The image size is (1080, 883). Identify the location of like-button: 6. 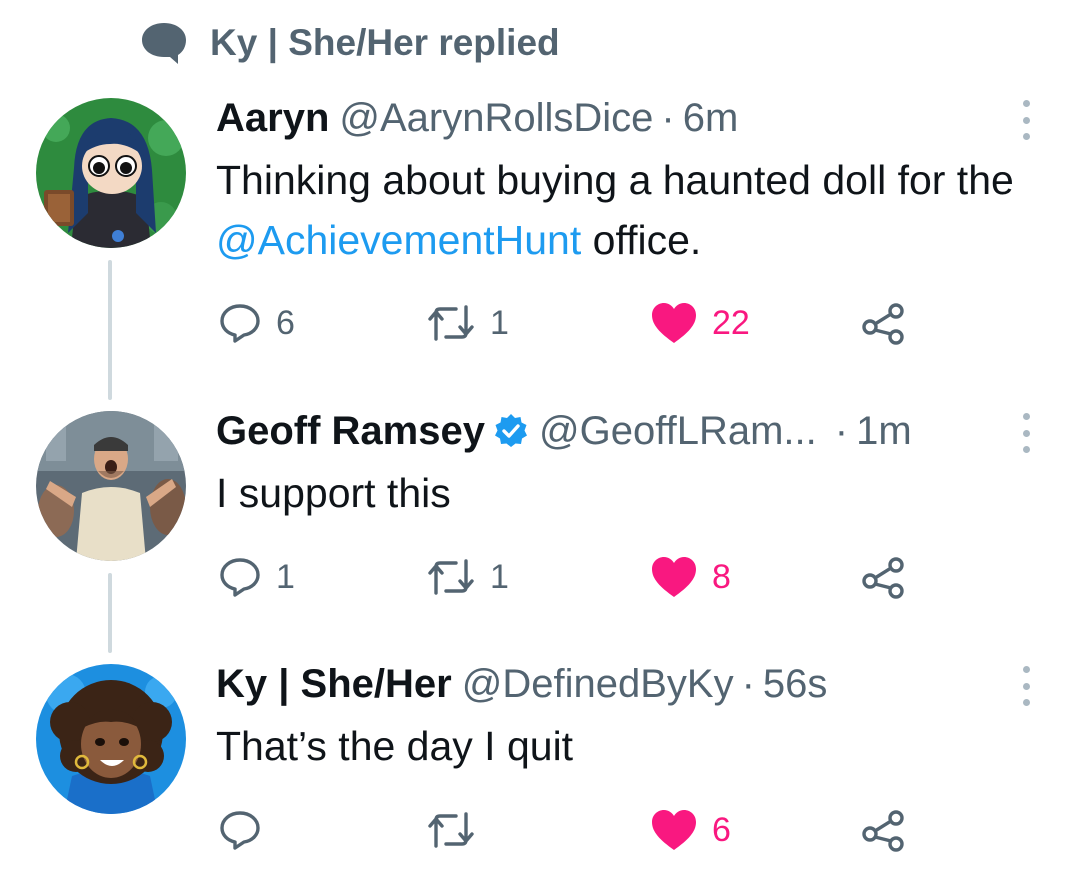
(690, 830).